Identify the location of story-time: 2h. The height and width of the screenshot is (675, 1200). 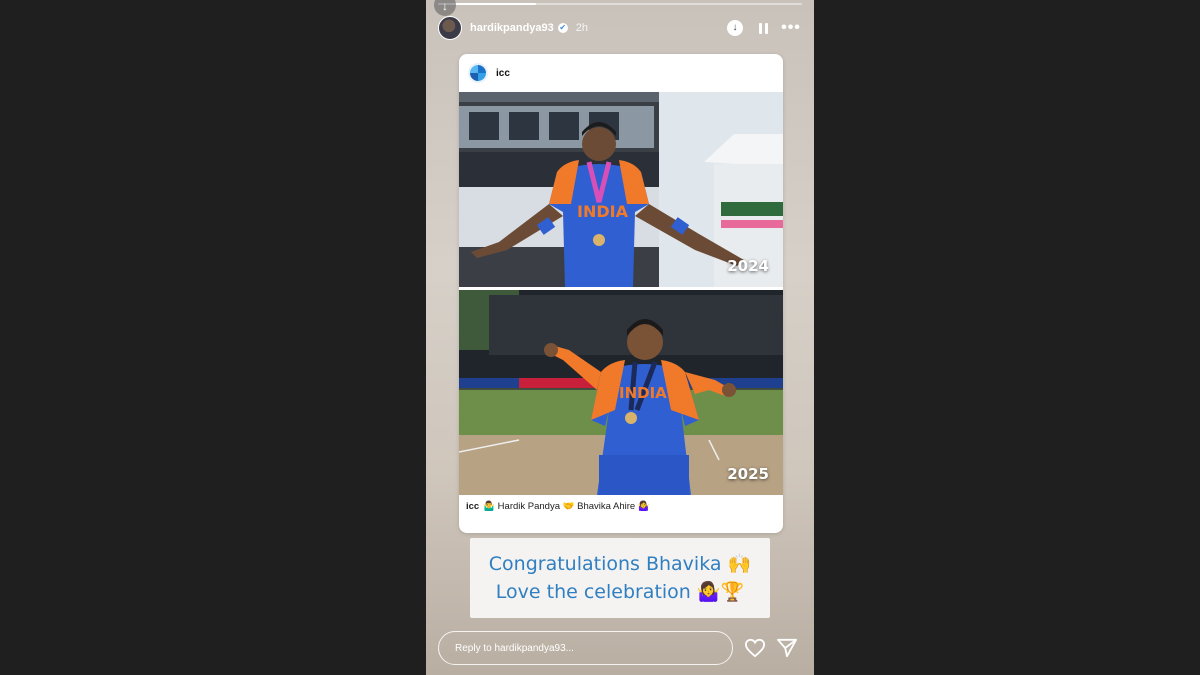
(582, 28).